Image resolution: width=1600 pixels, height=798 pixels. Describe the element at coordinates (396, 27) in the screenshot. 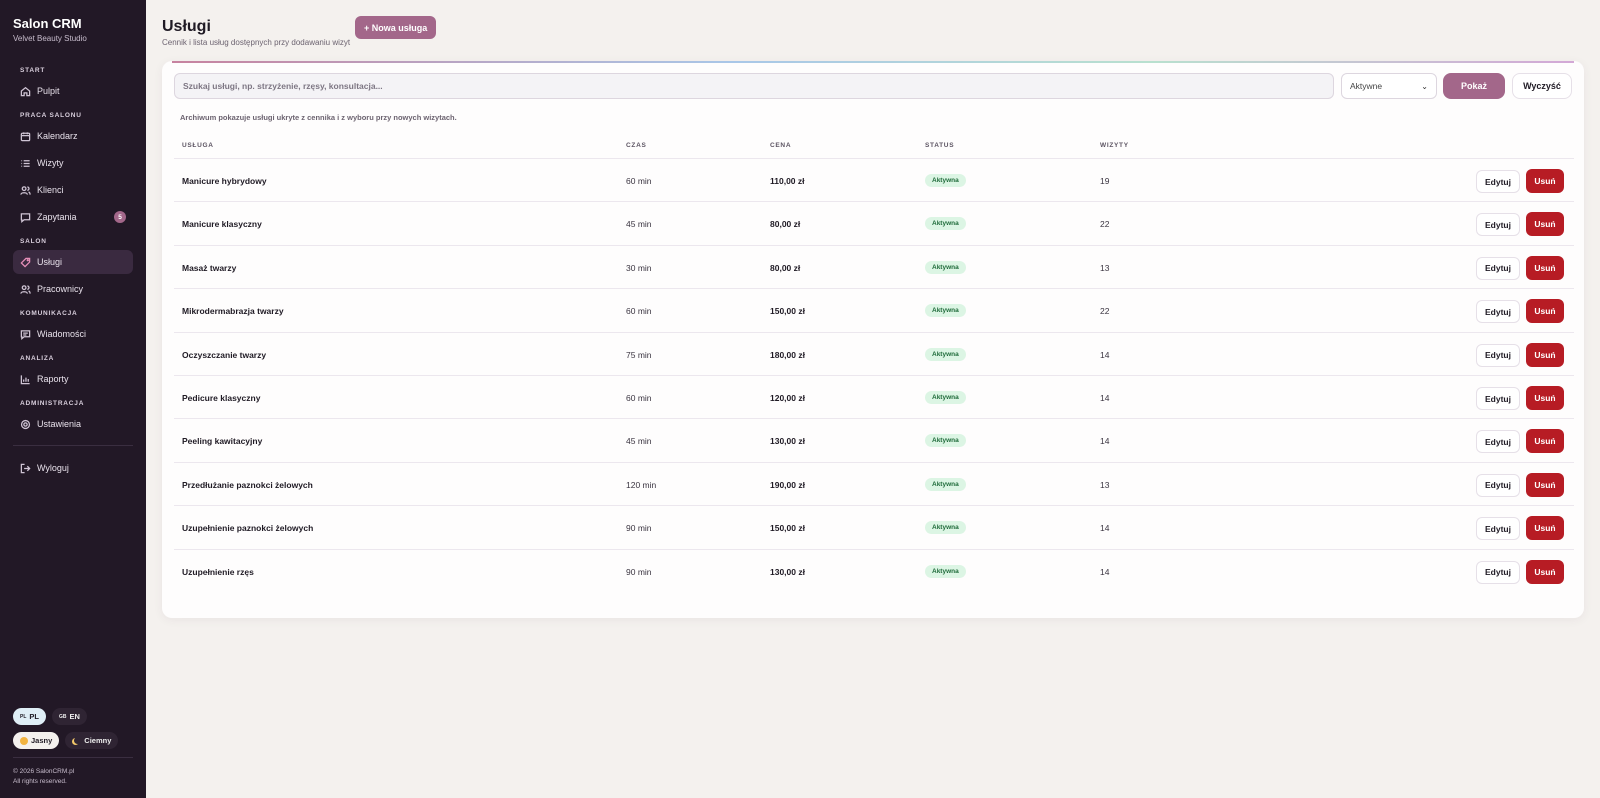

I see `new-service-button: + Nowa usługa` at that location.